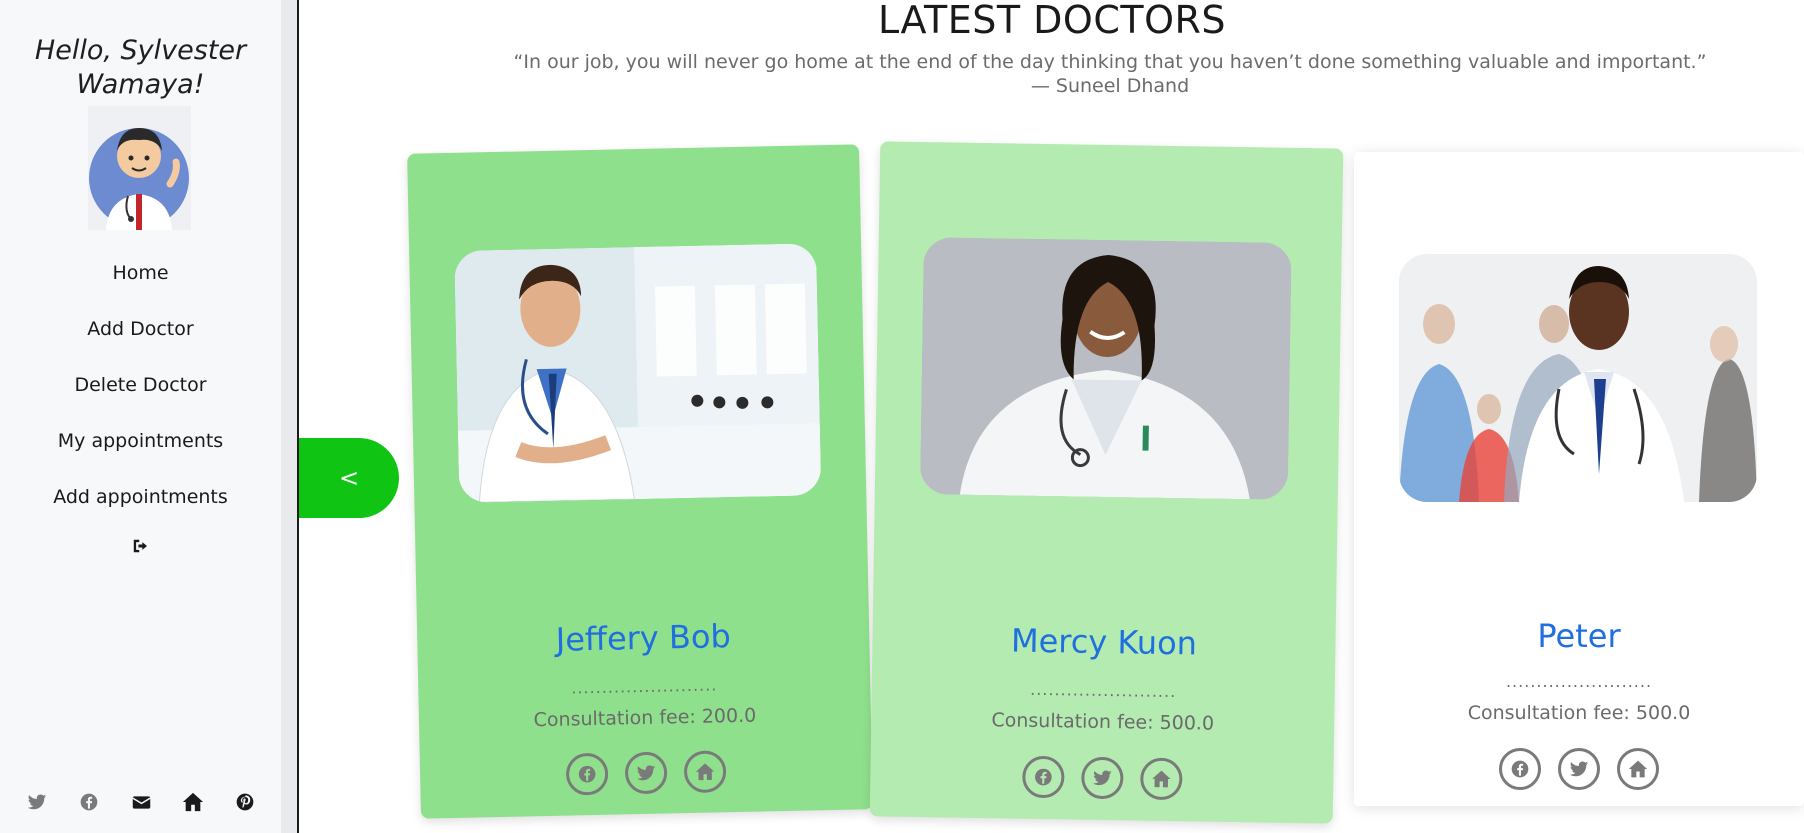  Describe the element at coordinates (1052, 21) in the screenshot. I see `page-title: LATEST DOCTORS` at that location.